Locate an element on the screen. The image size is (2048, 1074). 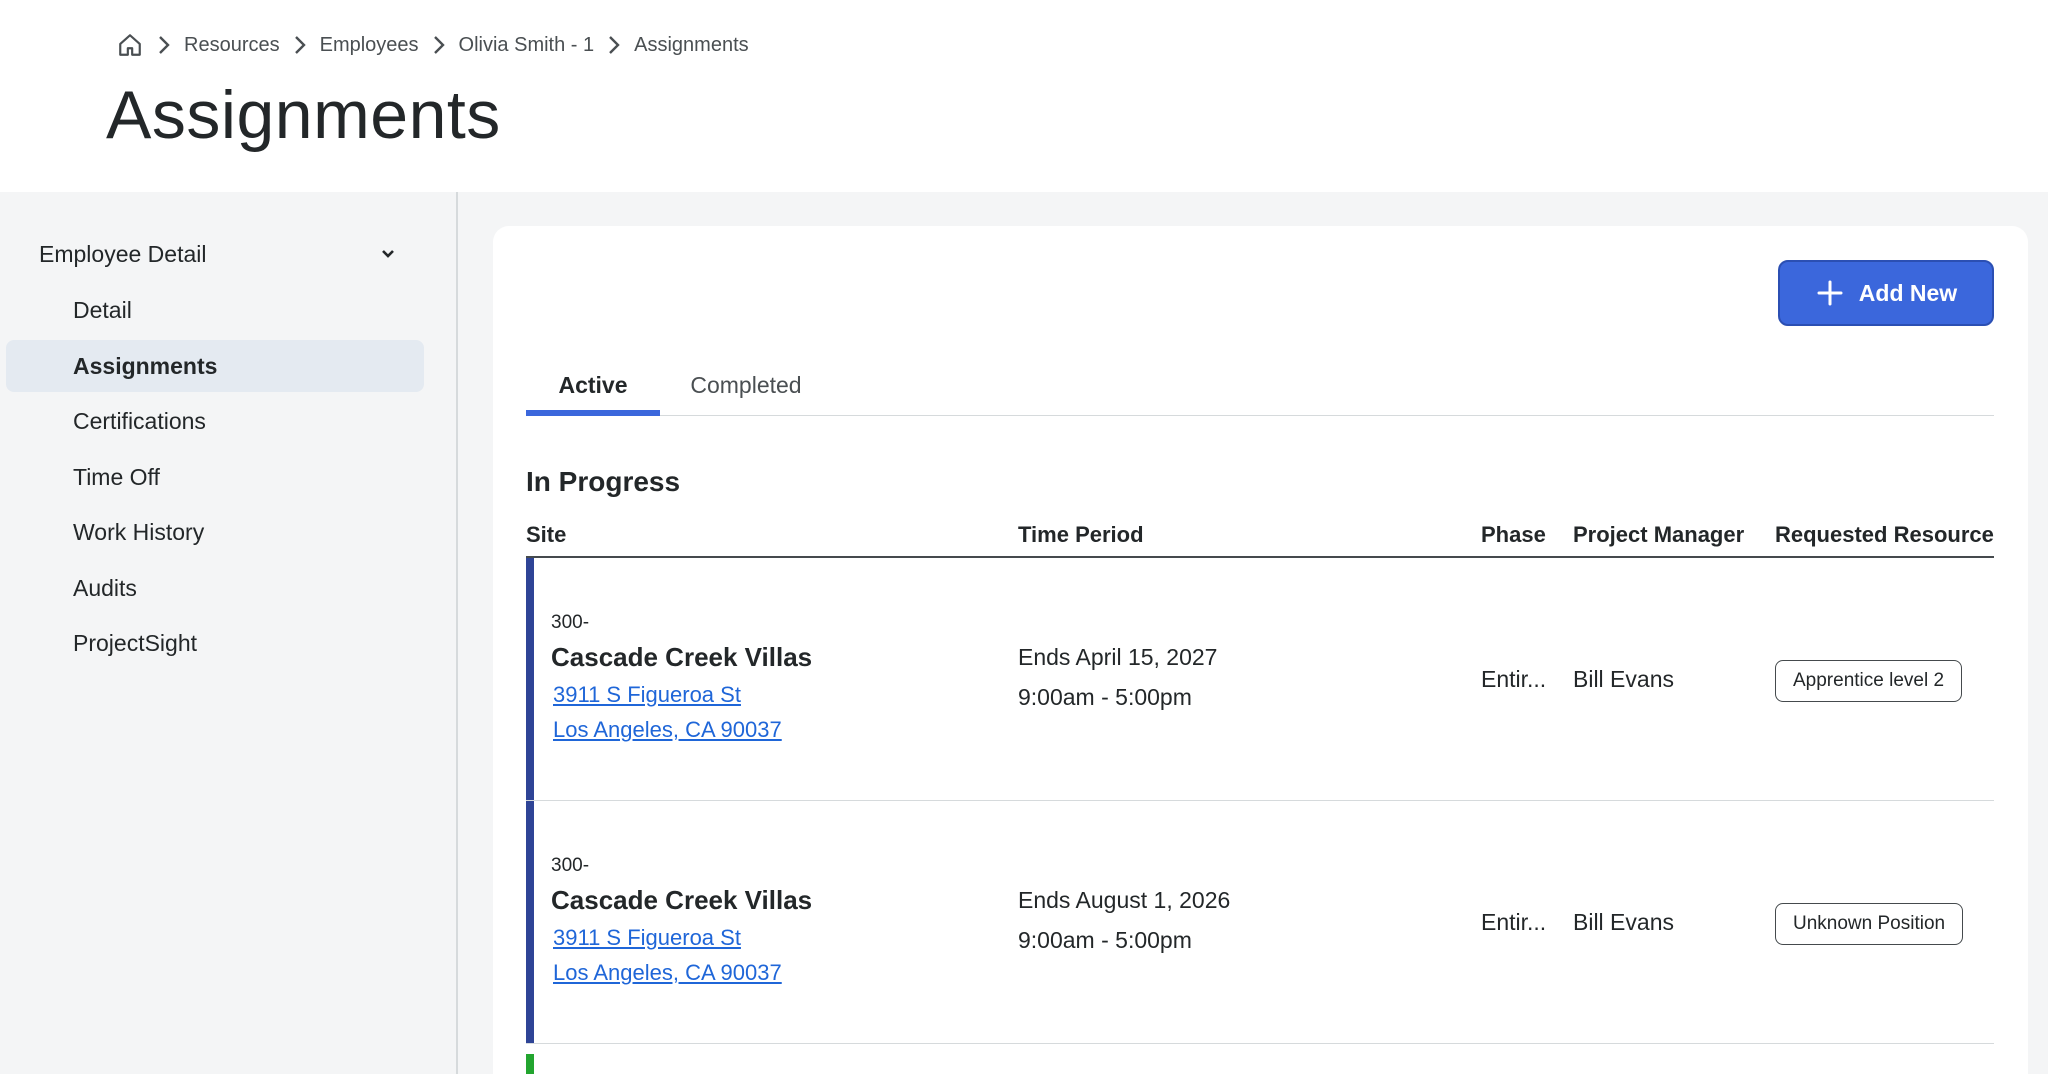
breadcrumb-employee: Olivia Smith - 1 is located at coordinates (527, 45).